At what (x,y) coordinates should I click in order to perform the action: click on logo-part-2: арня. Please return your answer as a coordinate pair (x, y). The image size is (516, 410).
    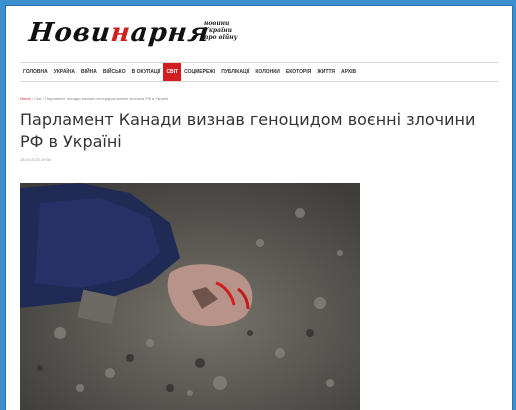
    Looking at the image, I should click on (170, 33).